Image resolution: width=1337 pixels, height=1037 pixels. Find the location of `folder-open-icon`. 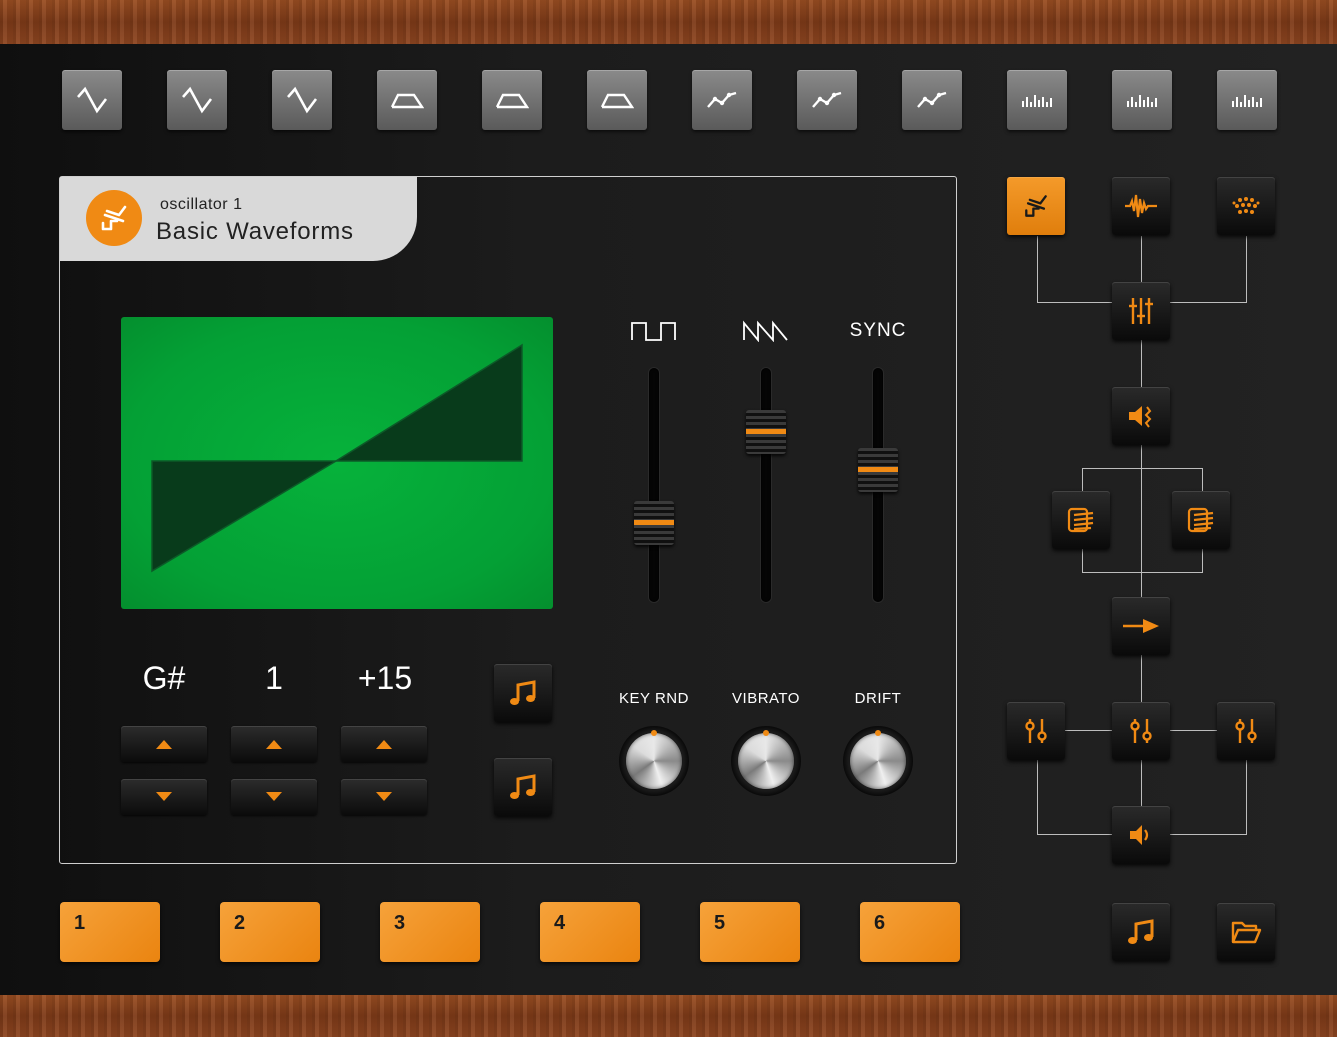

folder-open-icon is located at coordinates (1246, 932).